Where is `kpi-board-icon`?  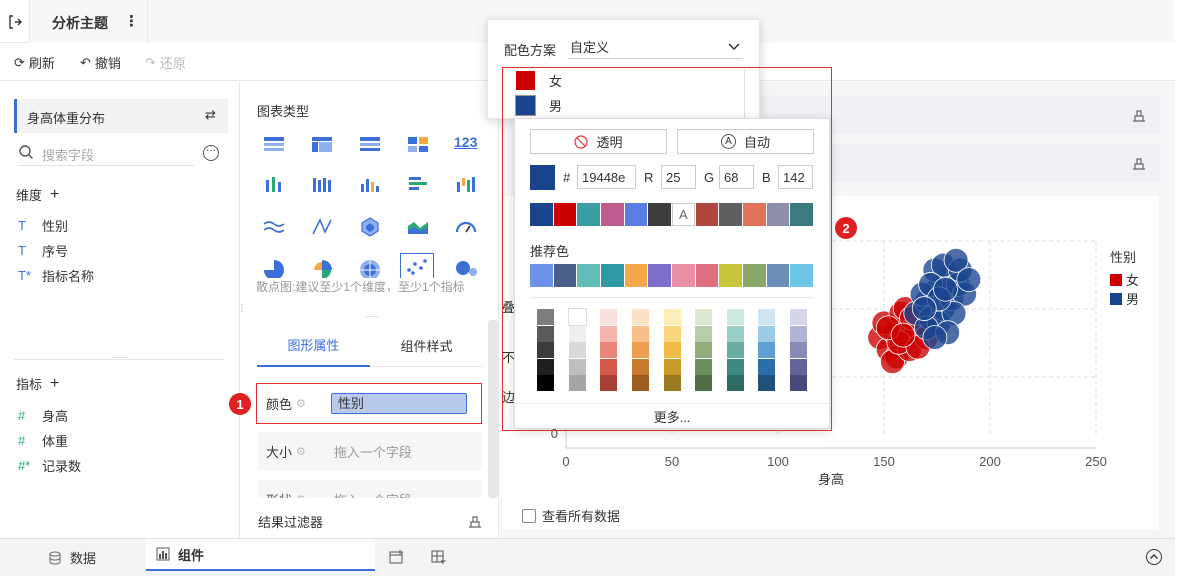
kpi-board-icon is located at coordinates (418, 145).